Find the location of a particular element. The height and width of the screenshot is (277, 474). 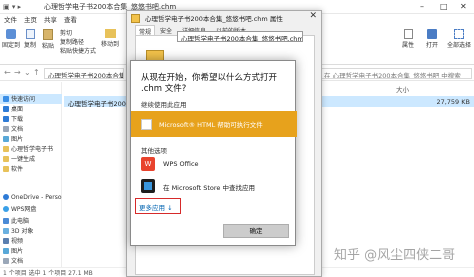

nav-item-documents: 文档 is located at coordinates (31, 129).